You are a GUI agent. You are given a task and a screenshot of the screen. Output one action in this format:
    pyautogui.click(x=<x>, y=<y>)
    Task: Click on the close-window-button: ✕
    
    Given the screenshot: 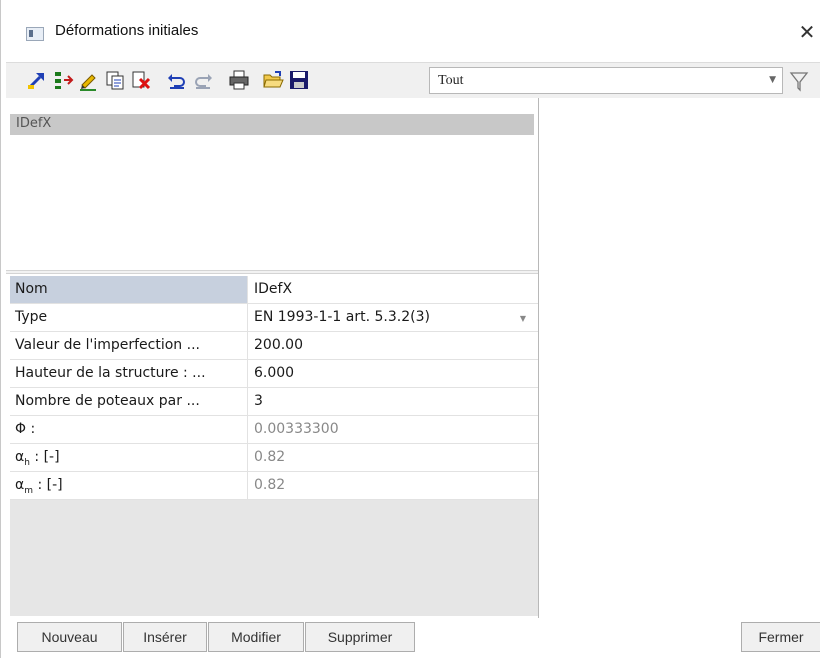 What is the action you would take?
    pyautogui.click(x=806, y=32)
    